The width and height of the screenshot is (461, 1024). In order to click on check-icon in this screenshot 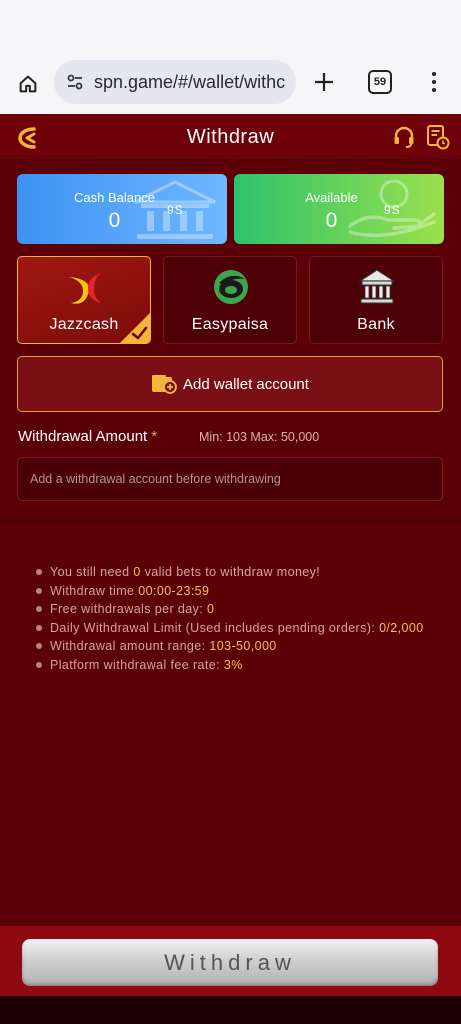, I will do `click(135, 328)`.